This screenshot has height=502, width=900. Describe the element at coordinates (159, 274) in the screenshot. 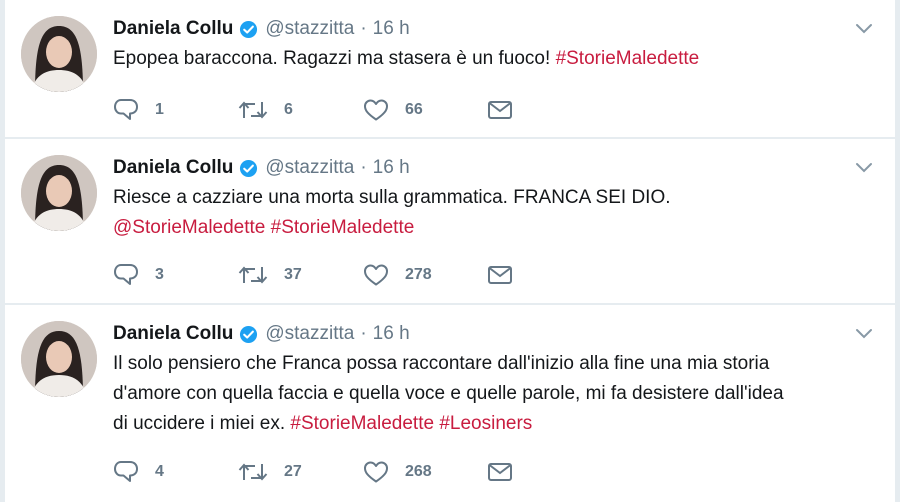

I see `reply-count: 3` at that location.